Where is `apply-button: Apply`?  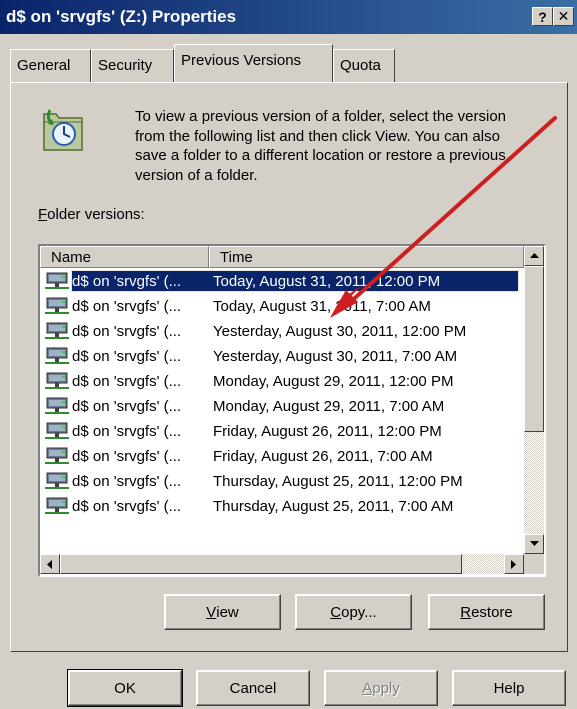 apply-button: Apply is located at coordinates (381, 688).